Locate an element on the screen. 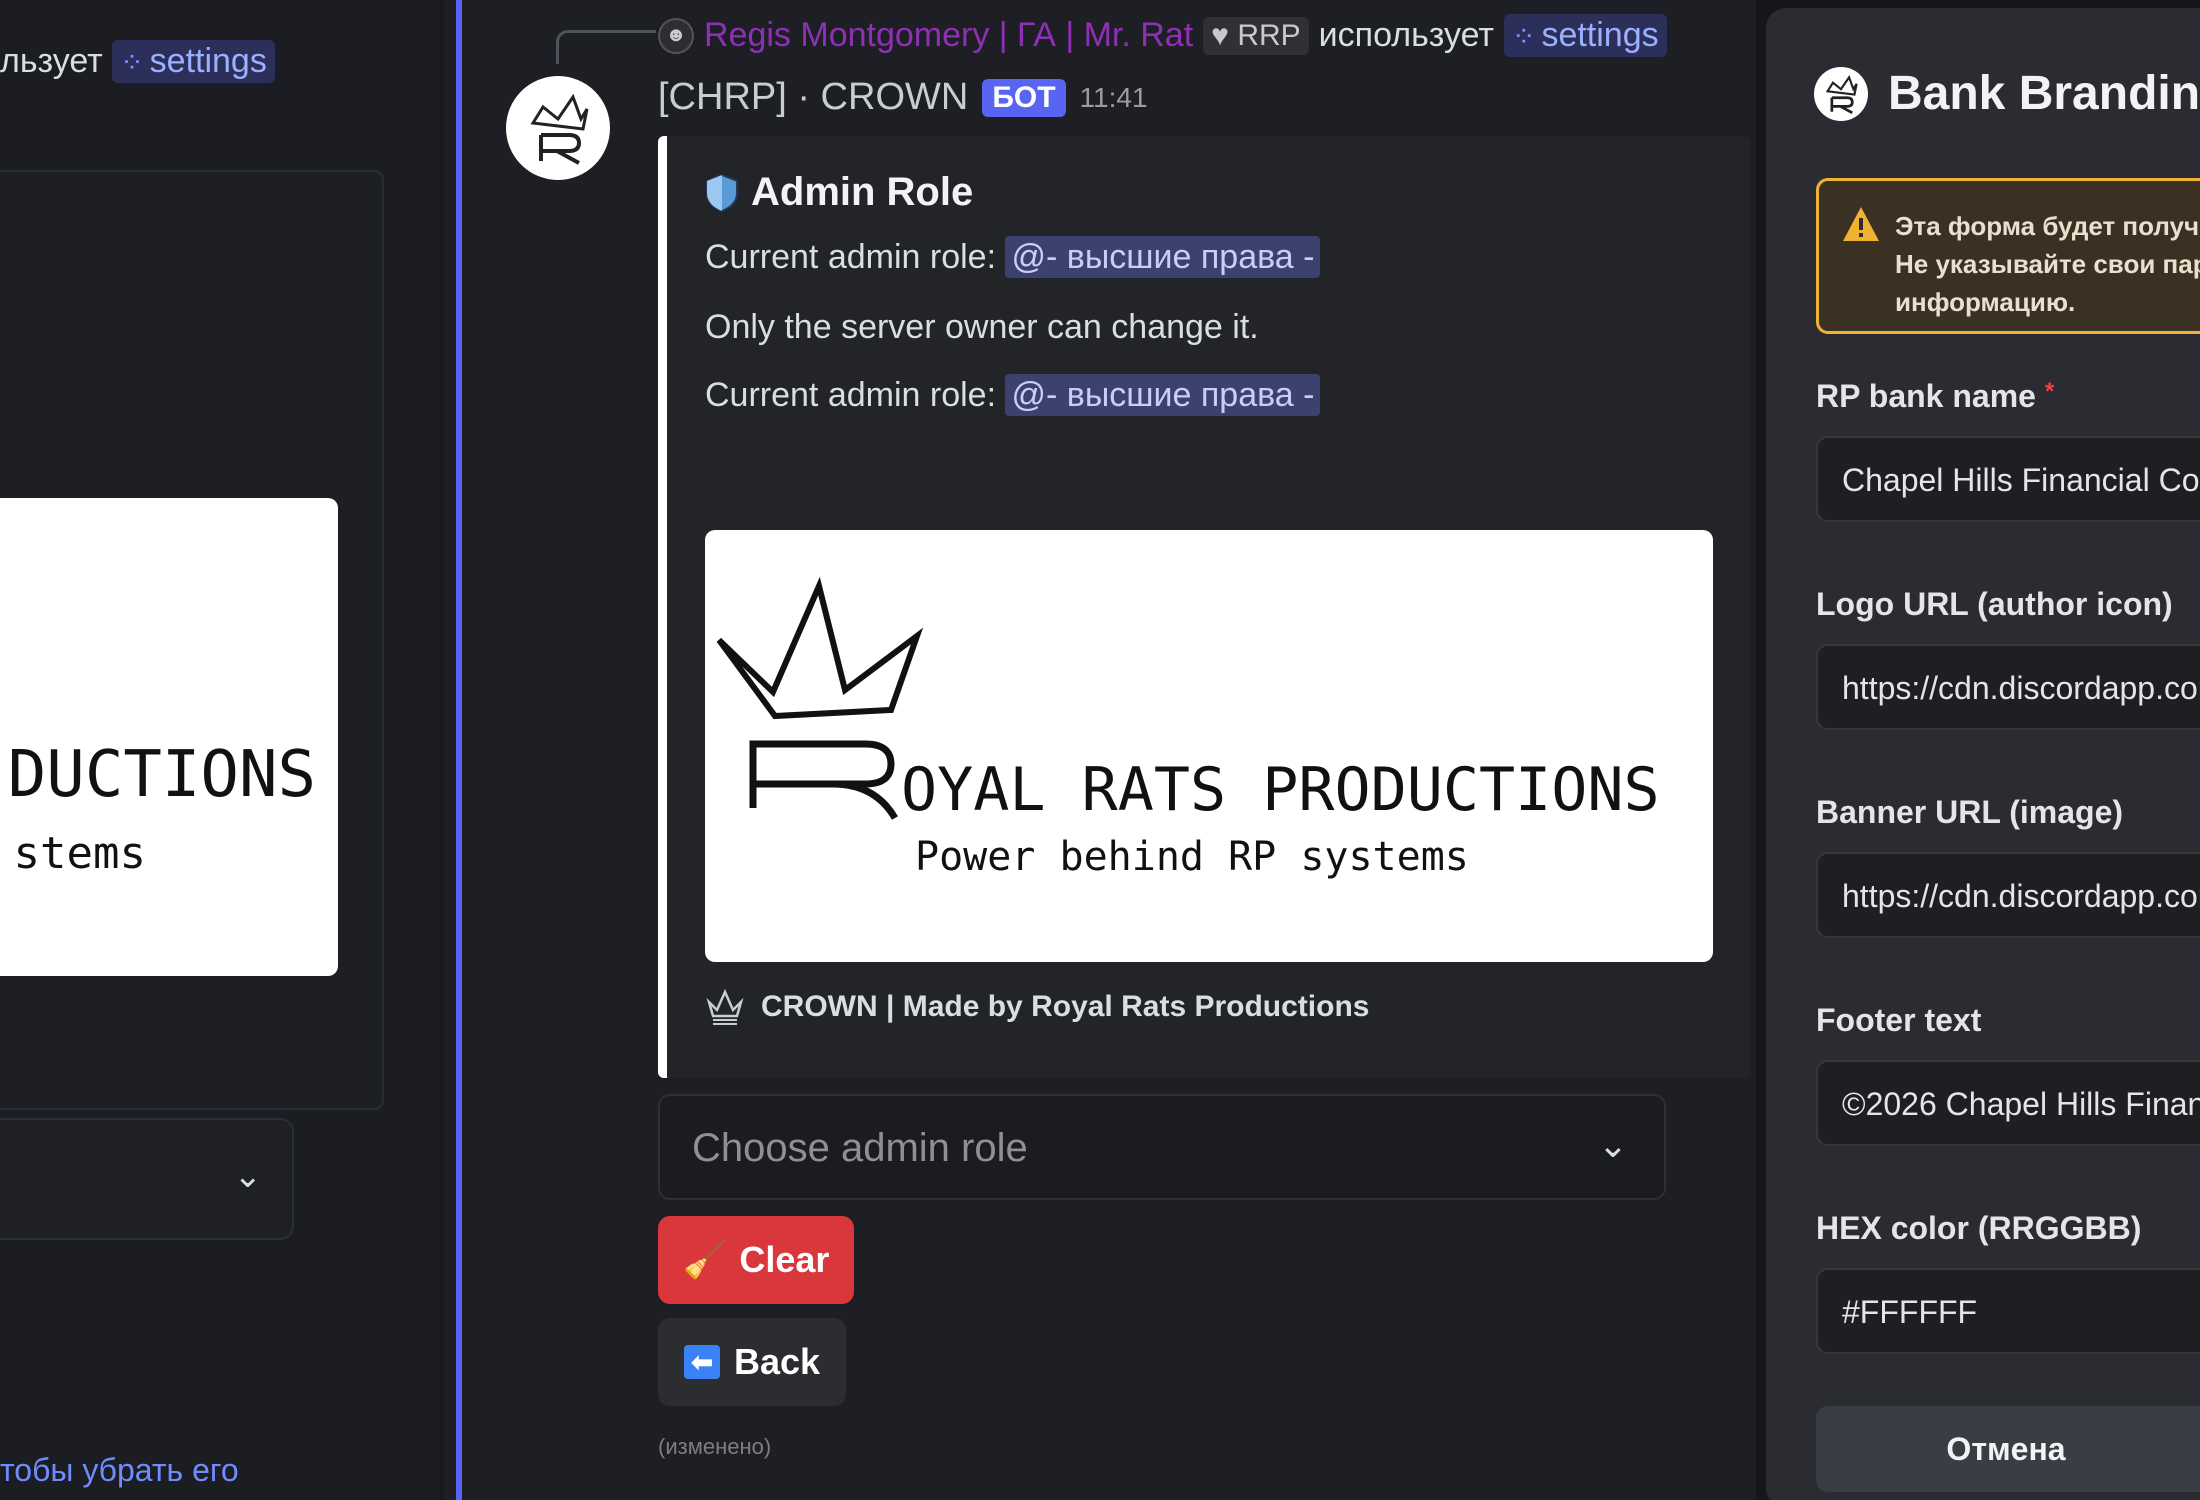 This screenshot has width=2200, height=1500. modal-title: Bank Branding is located at coordinates (2044, 93).